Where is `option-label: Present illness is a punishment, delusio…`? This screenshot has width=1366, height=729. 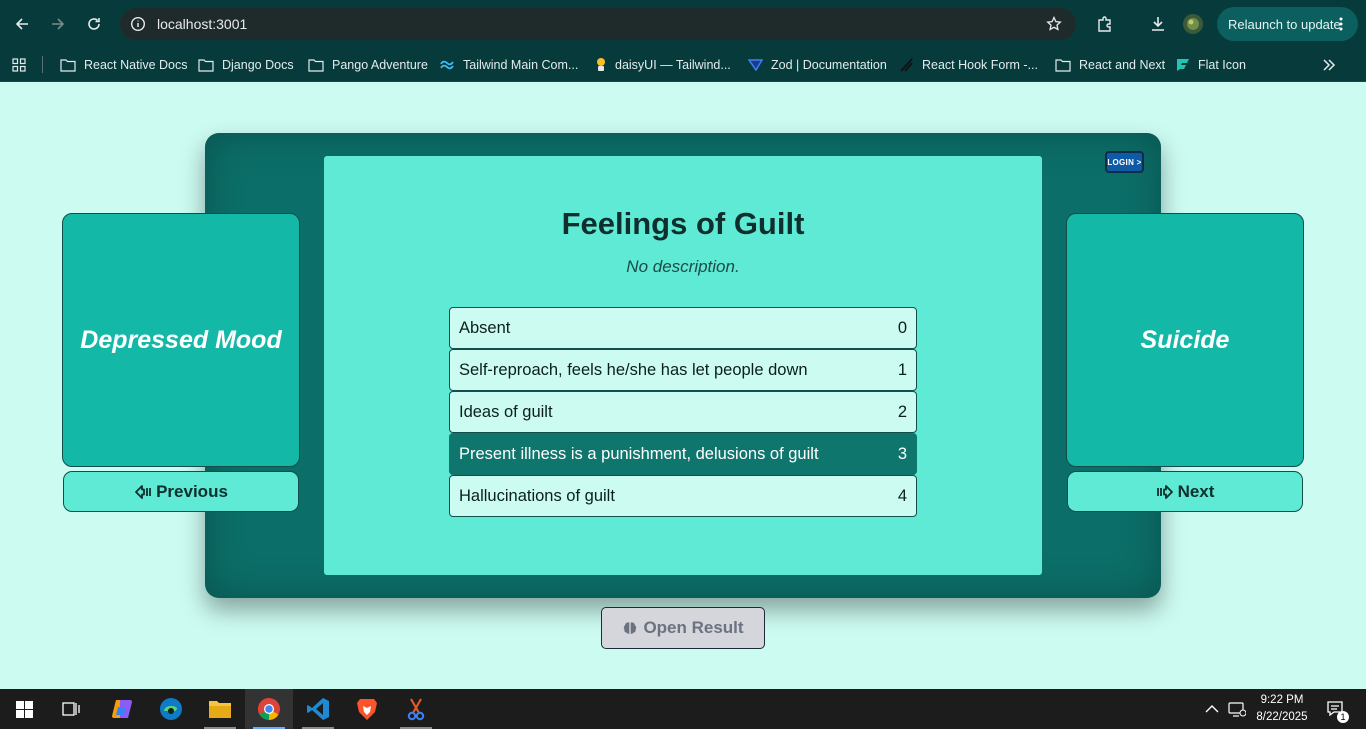
option-label: Present illness is a punishment, delusio… is located at coordinates (639, 453).